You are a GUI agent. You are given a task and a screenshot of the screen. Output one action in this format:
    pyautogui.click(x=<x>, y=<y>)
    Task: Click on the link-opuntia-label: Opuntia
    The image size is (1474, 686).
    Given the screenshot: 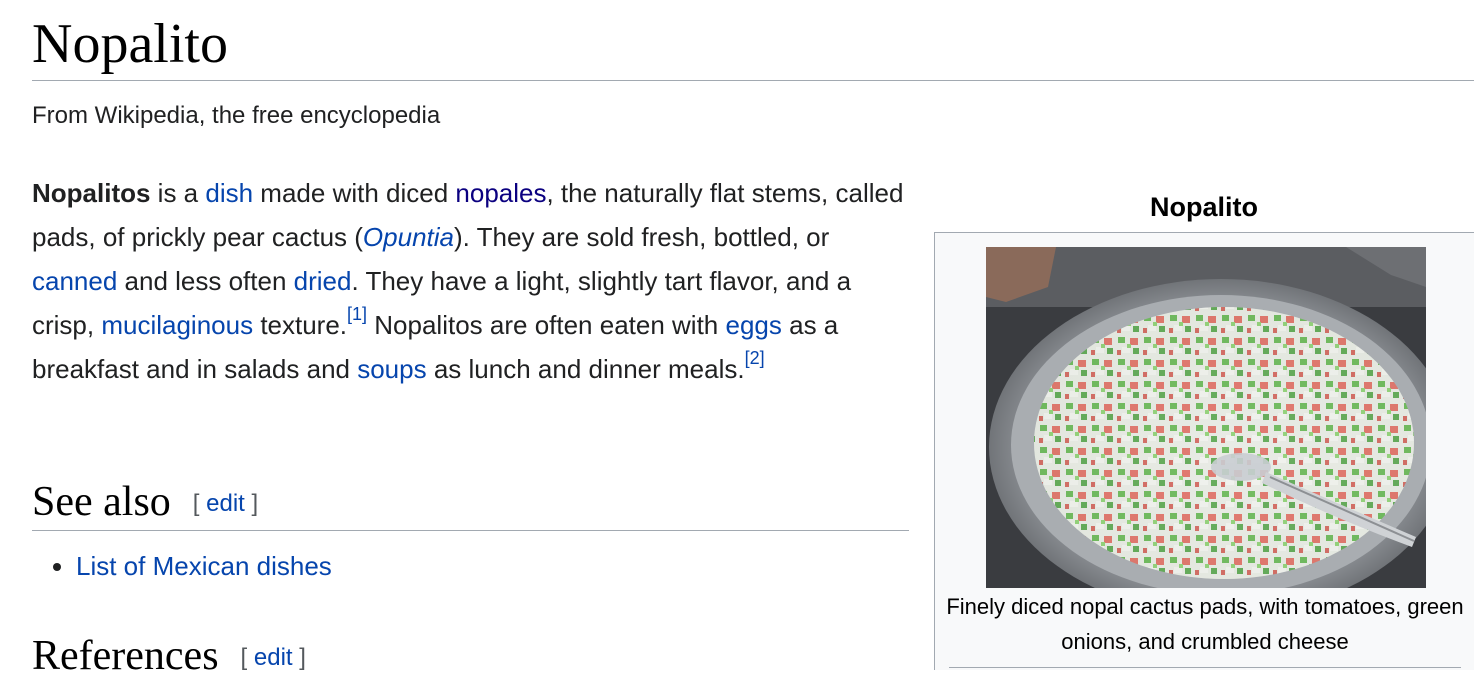 What is the action you would take?
    pyautogui.click(x=408, y=237)
    